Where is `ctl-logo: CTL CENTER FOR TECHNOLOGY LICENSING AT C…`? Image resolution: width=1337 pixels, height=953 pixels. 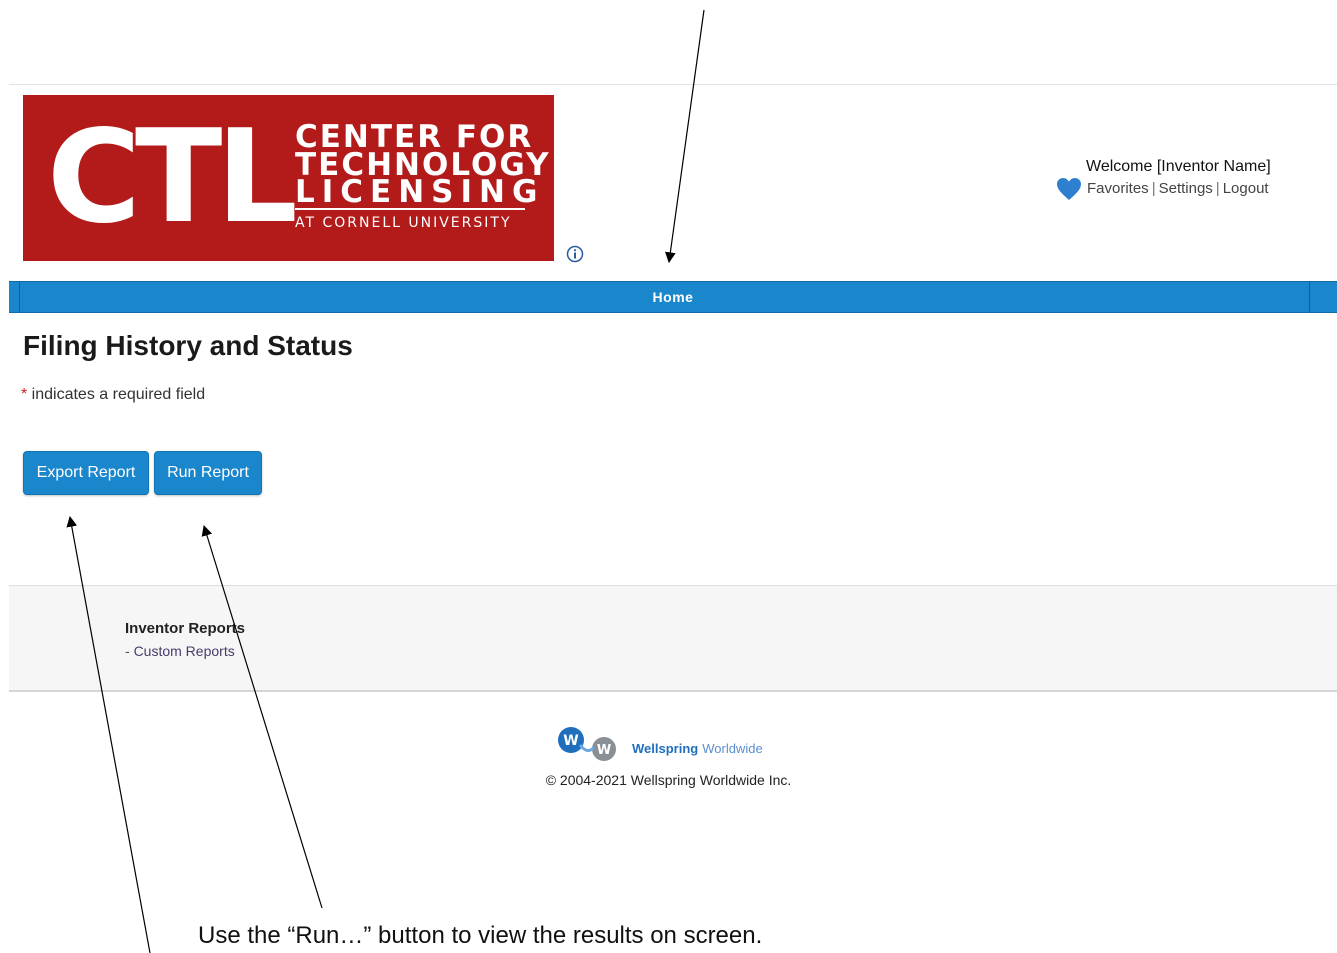 ctl-logo: CTL CENTER FOR TECHNOLOGY LICENSING AT C… is located at coordinates (288, 178).